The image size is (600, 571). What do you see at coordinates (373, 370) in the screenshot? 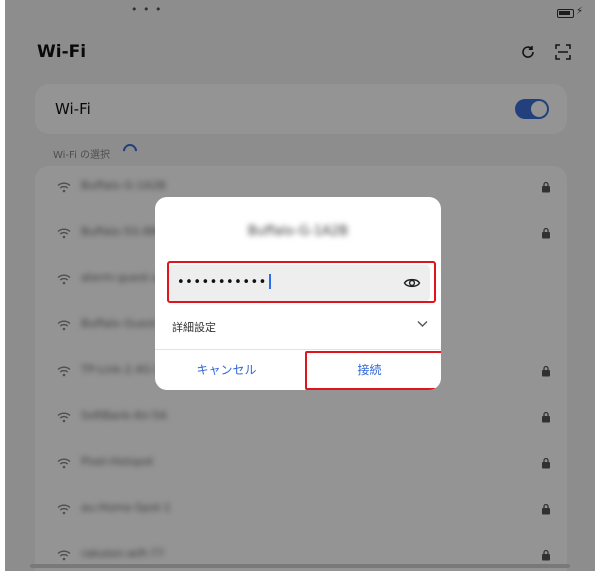
I see `connect-highlight-box` at bounding box center [373, 370].